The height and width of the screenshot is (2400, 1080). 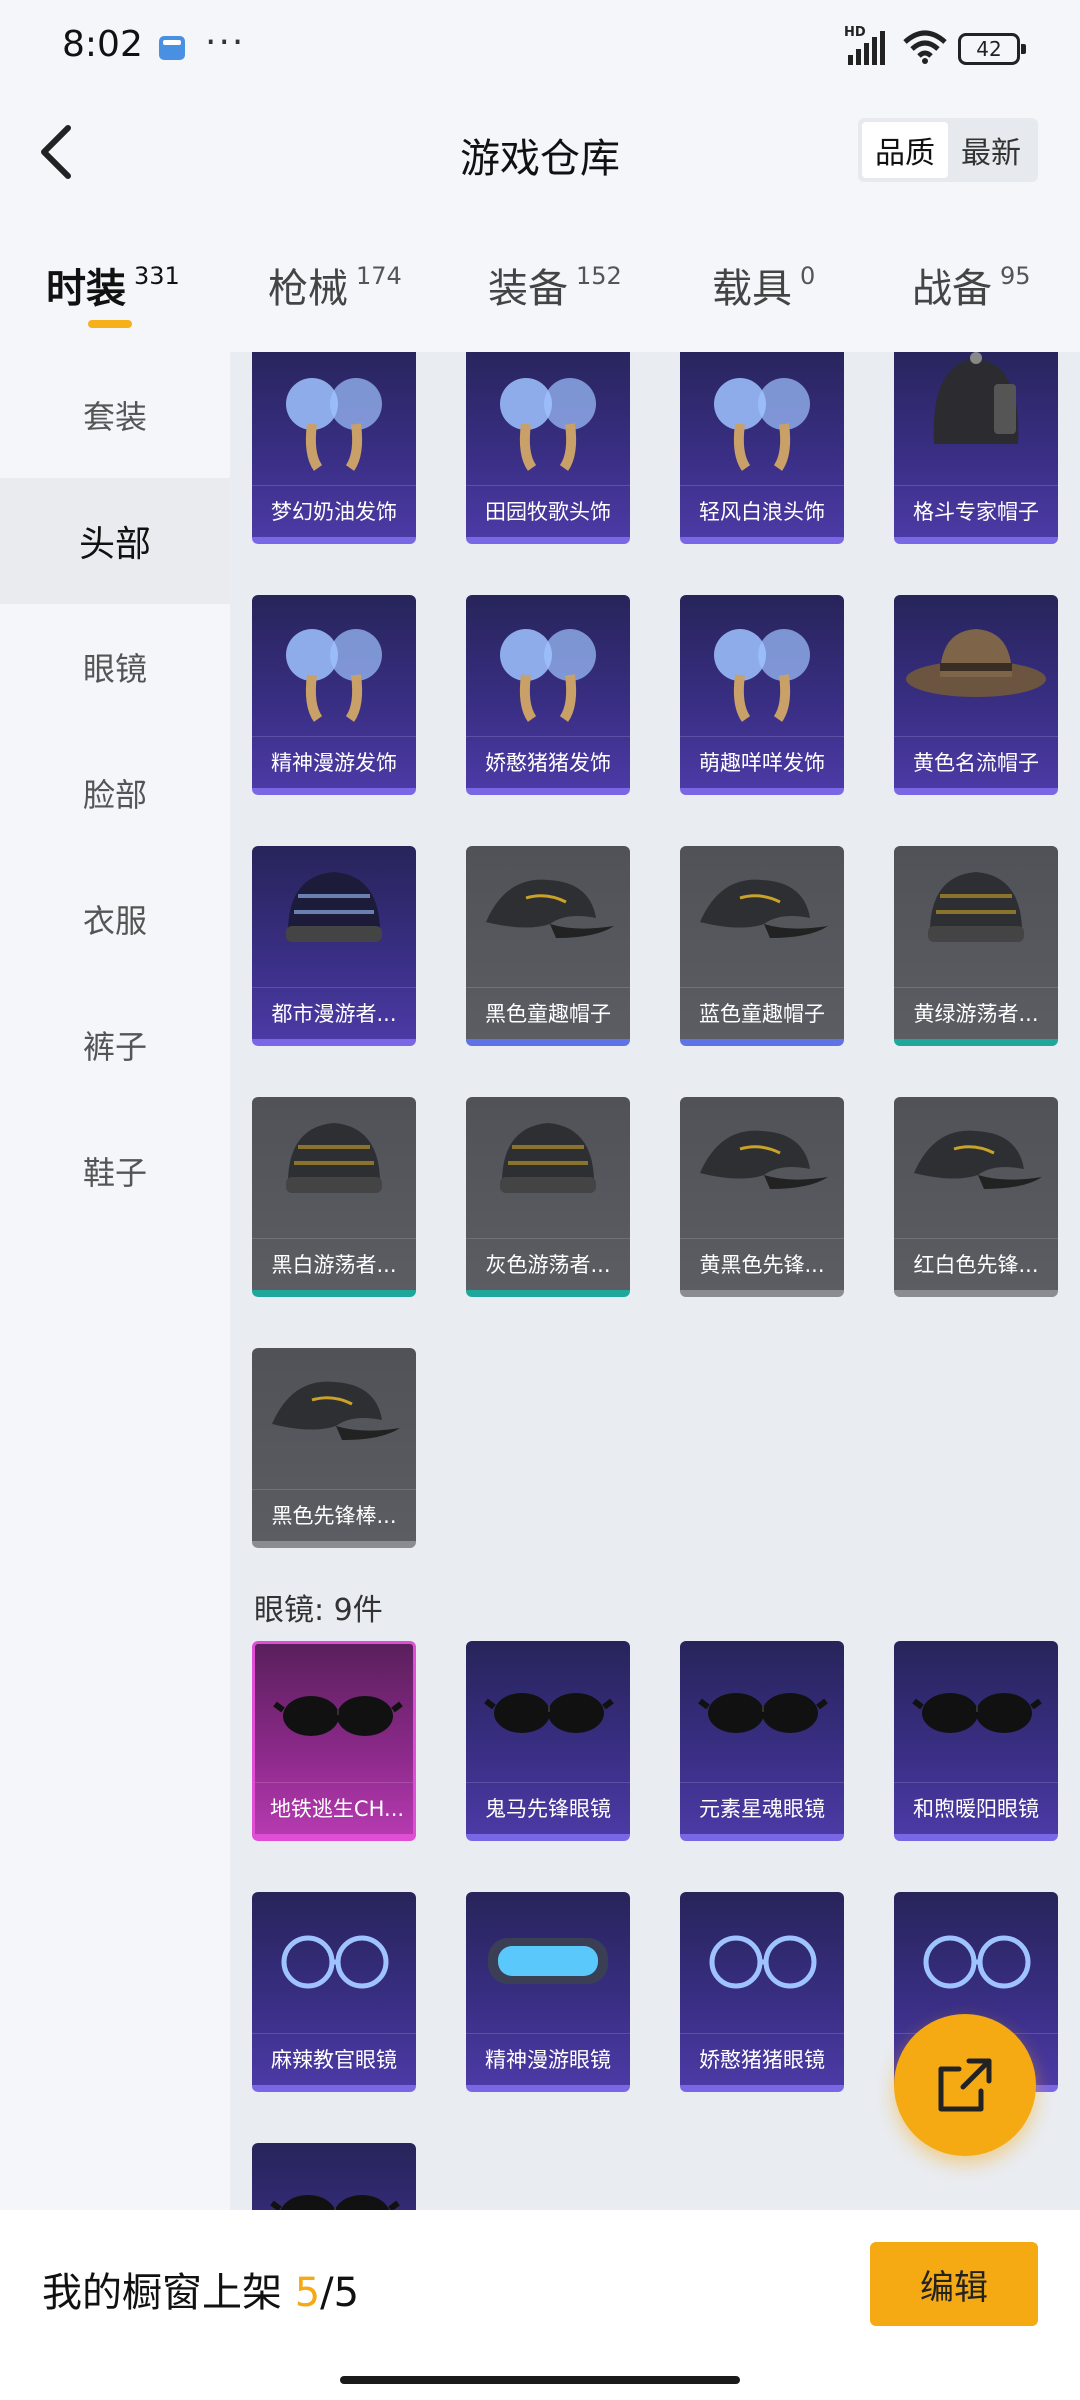 What do you see at coordinates (115, 919) in the screenshot?
I see `sidebar-item-clothes: 衣服` at bounding box center [115, 919].